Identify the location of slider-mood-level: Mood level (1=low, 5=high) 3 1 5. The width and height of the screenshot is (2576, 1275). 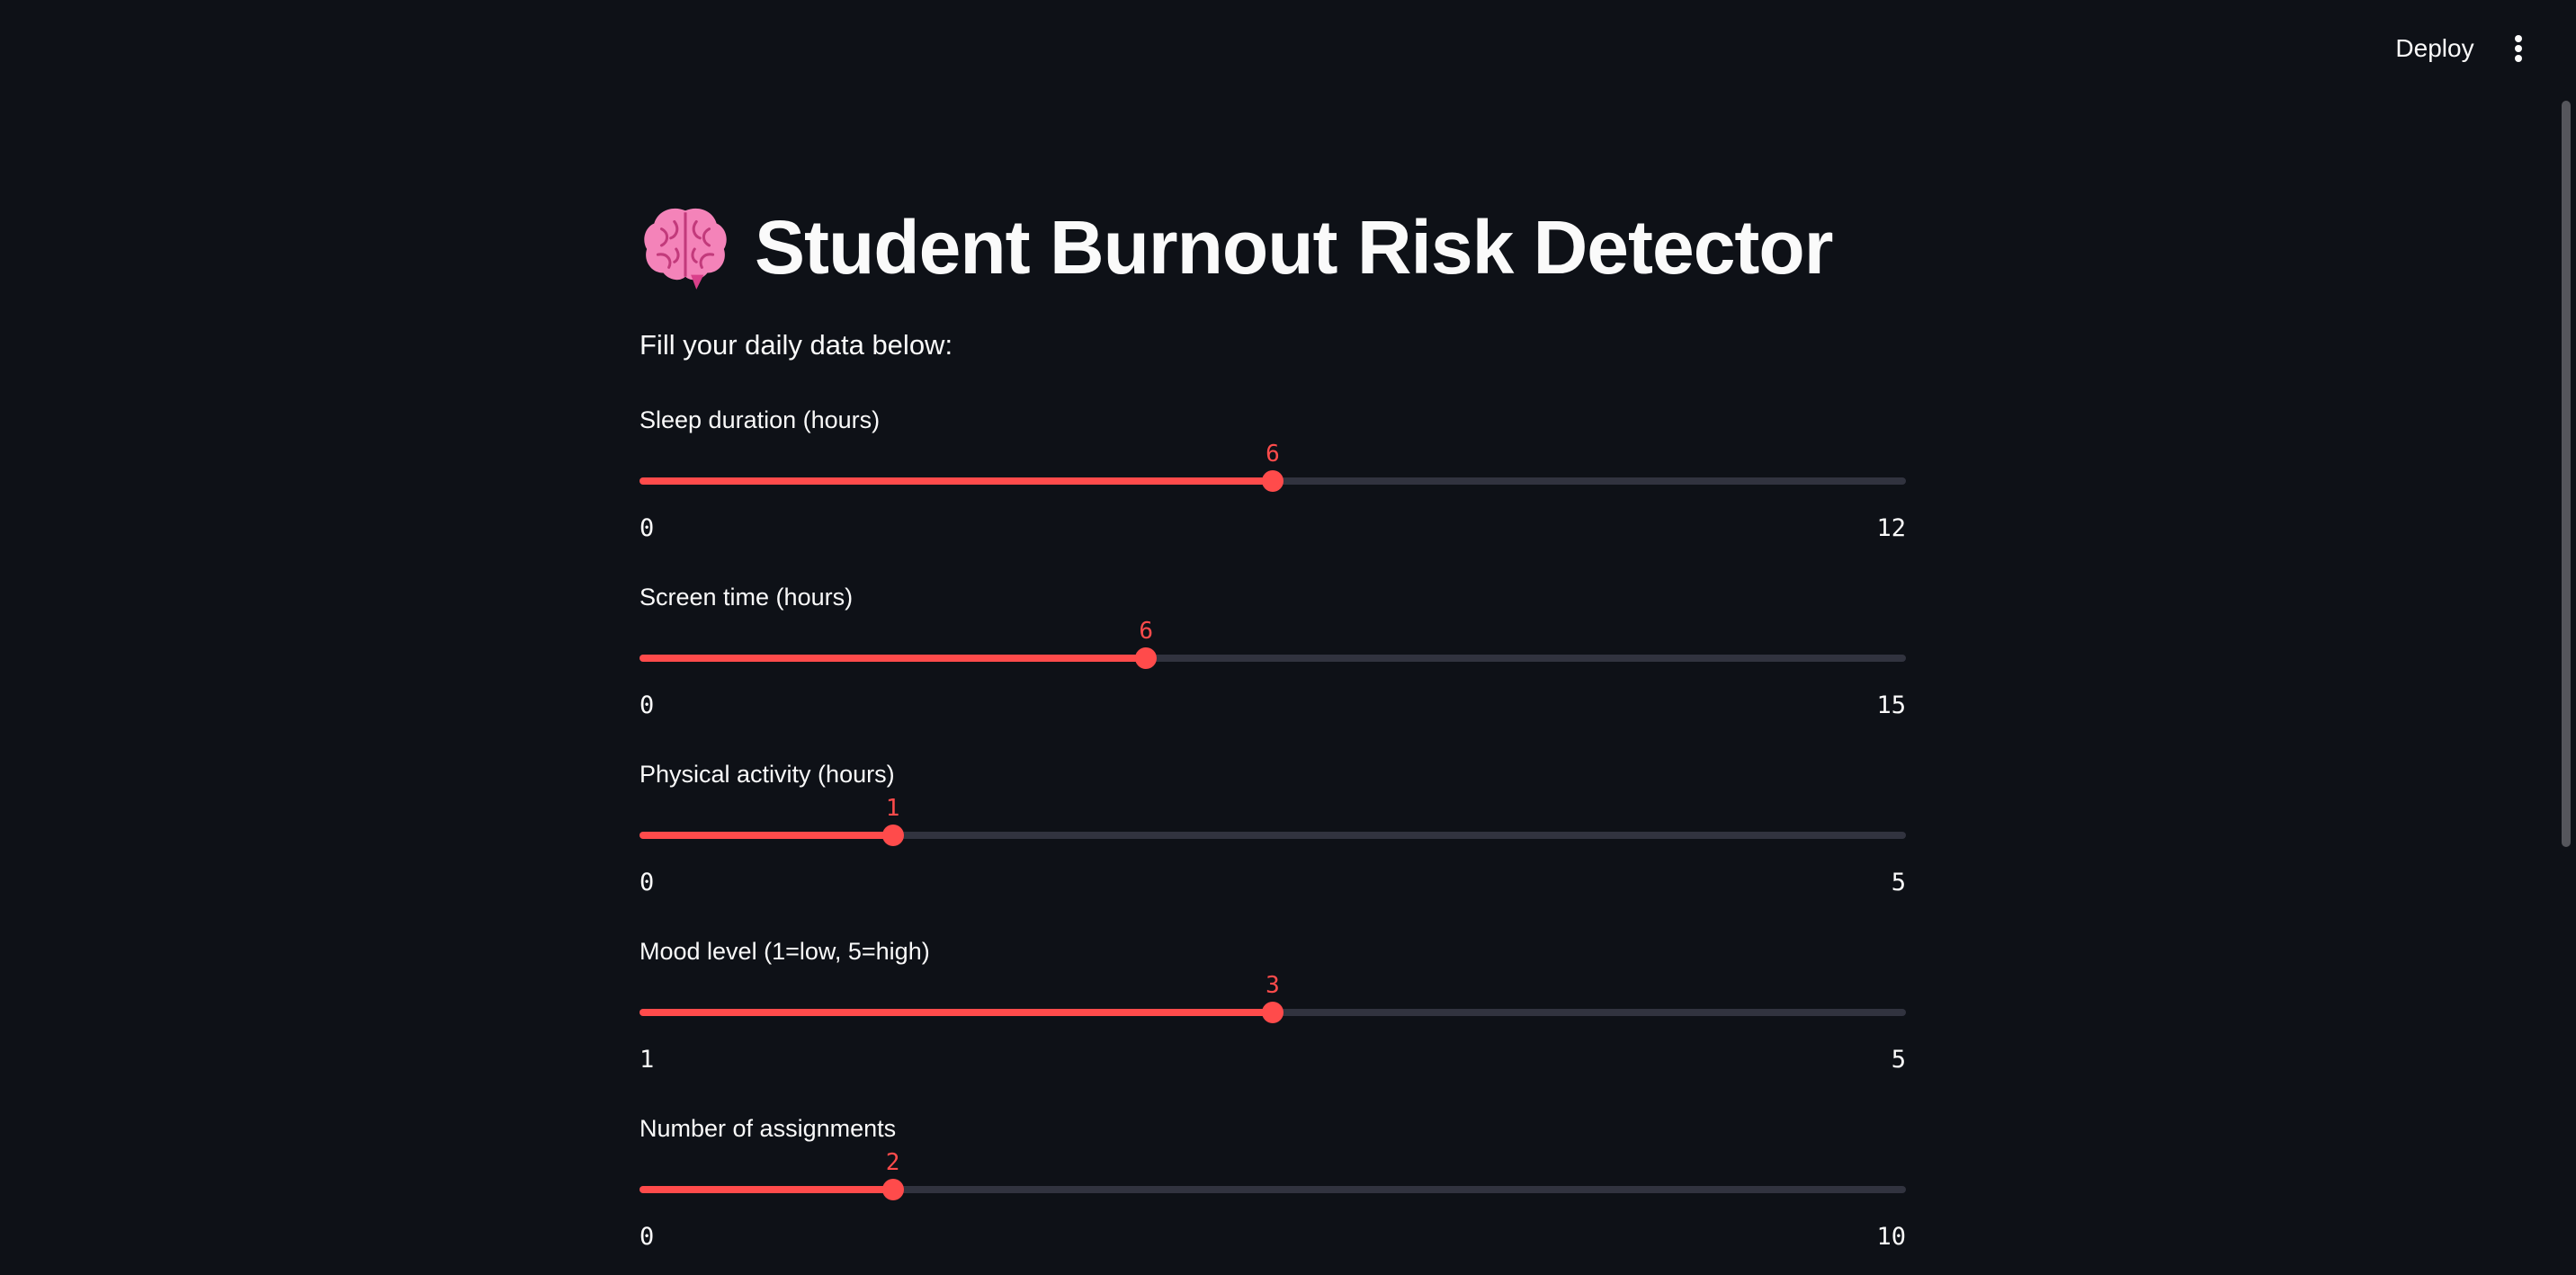
(1273, 1019).